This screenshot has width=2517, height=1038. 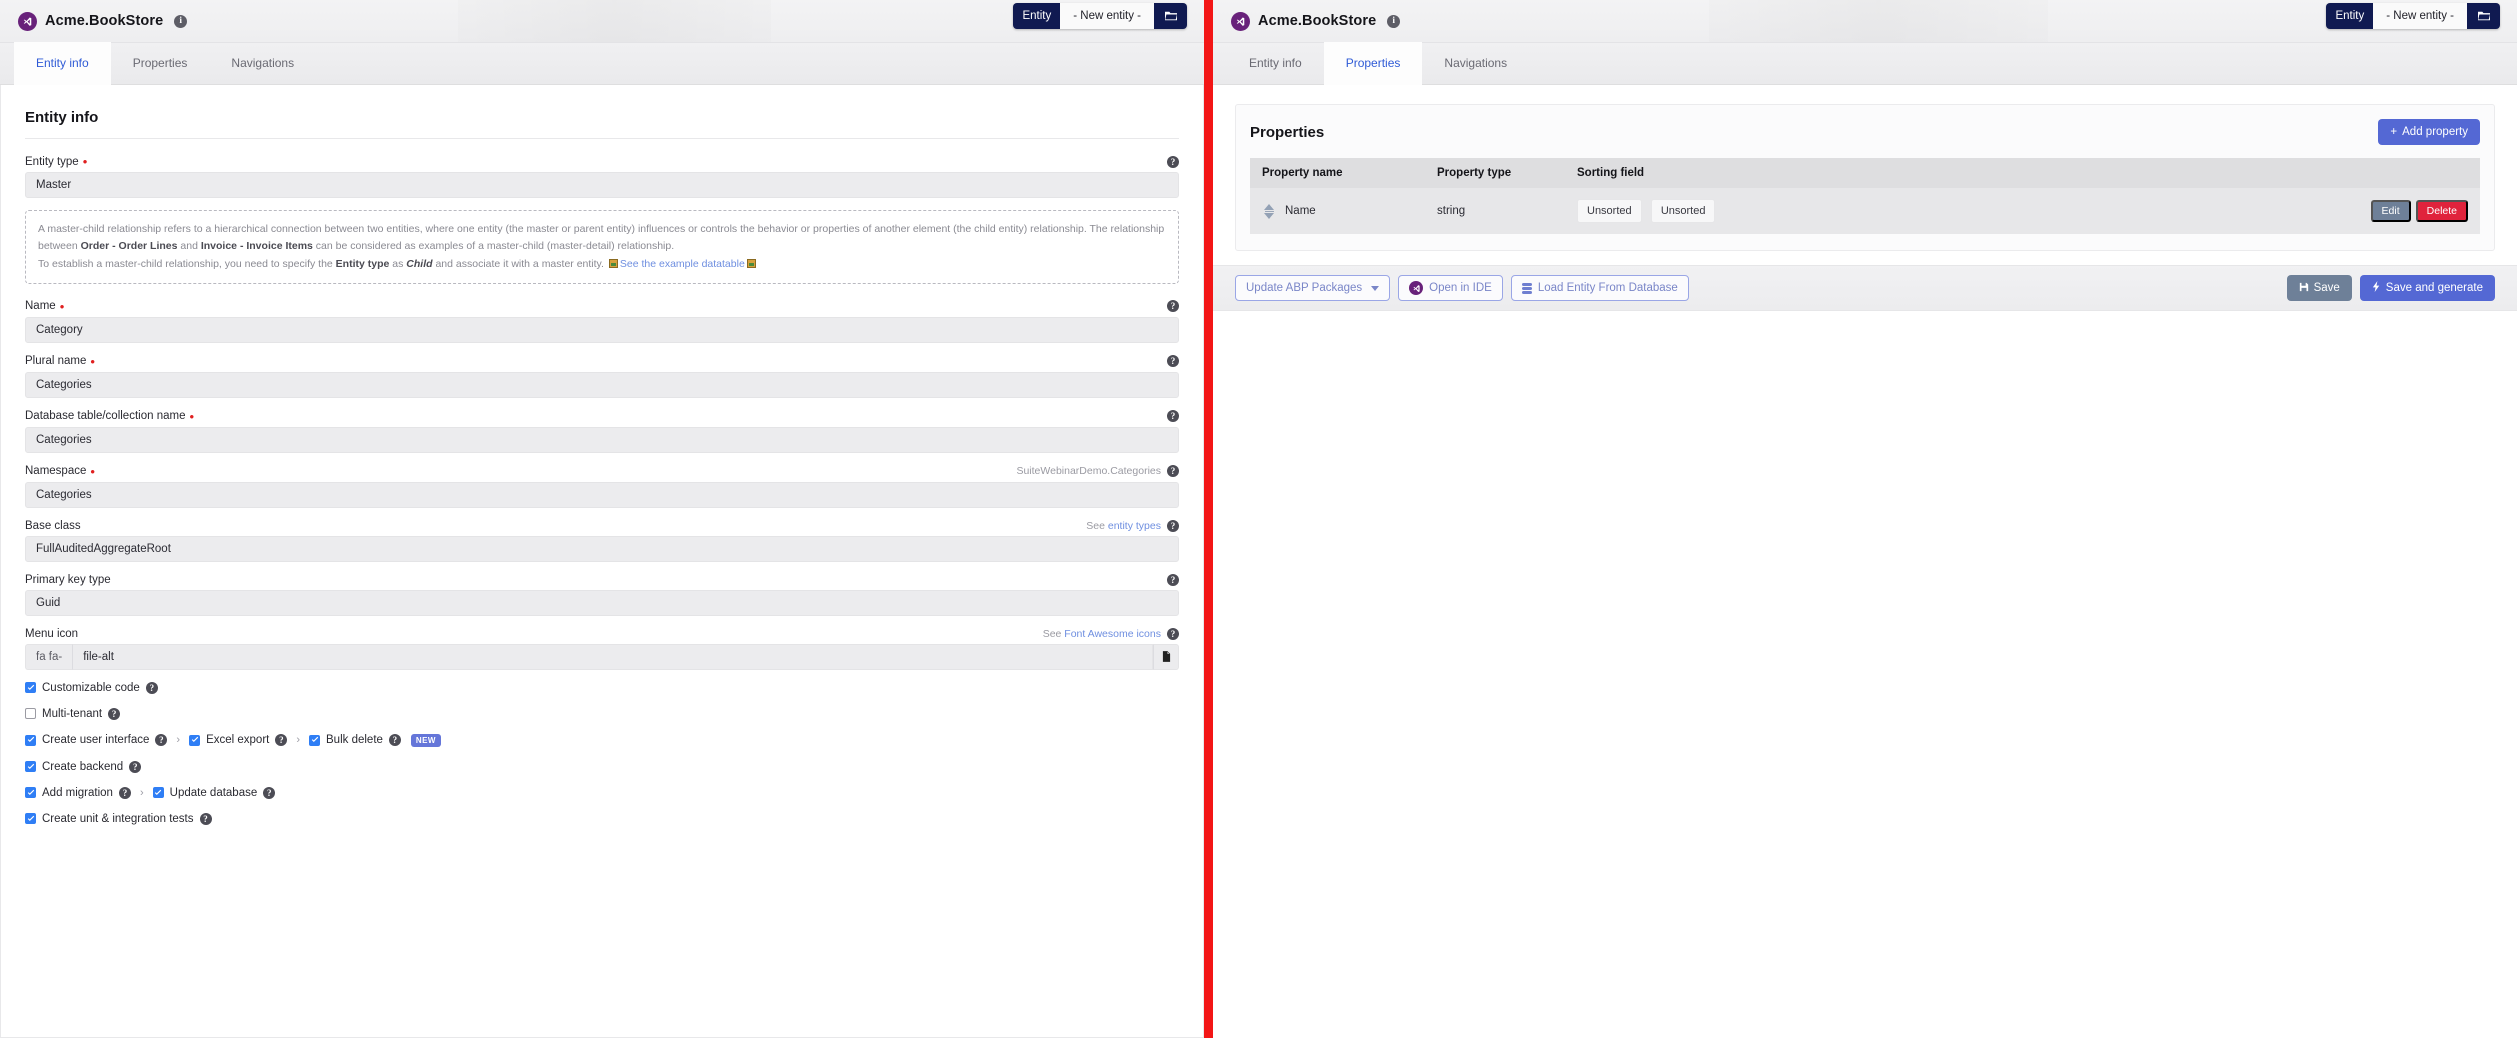 What do you see at coordinates (129, 246) in the screenshot?
I see `note-p1-b: Order - Order Lines` at bounding box center [129, 246].